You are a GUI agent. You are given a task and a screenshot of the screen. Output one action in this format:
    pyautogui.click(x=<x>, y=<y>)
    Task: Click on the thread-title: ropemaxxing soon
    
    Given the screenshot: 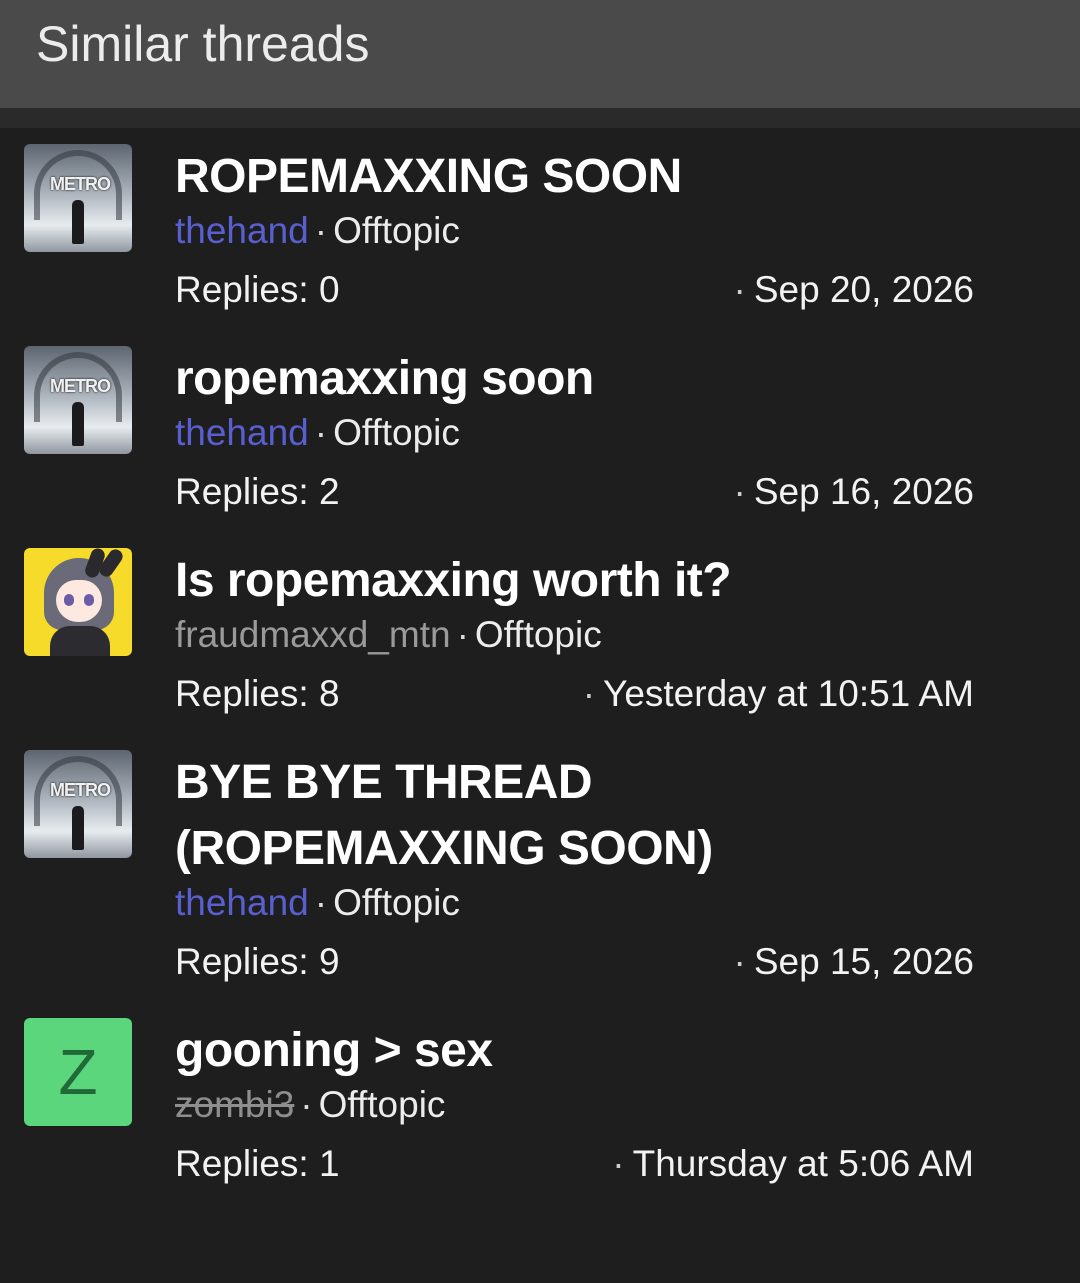 What is the action you would take?
    pyautogui.click(x=574, y=379)
    